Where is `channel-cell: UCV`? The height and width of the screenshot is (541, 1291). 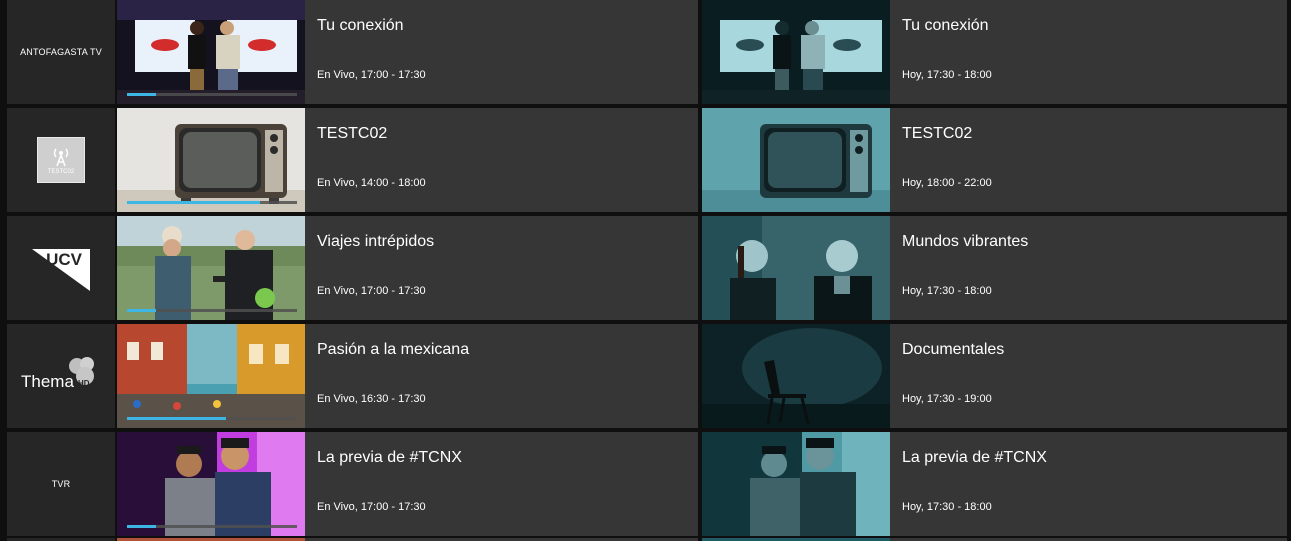
channel-cell: UCV is located at coordinates (61, 268).